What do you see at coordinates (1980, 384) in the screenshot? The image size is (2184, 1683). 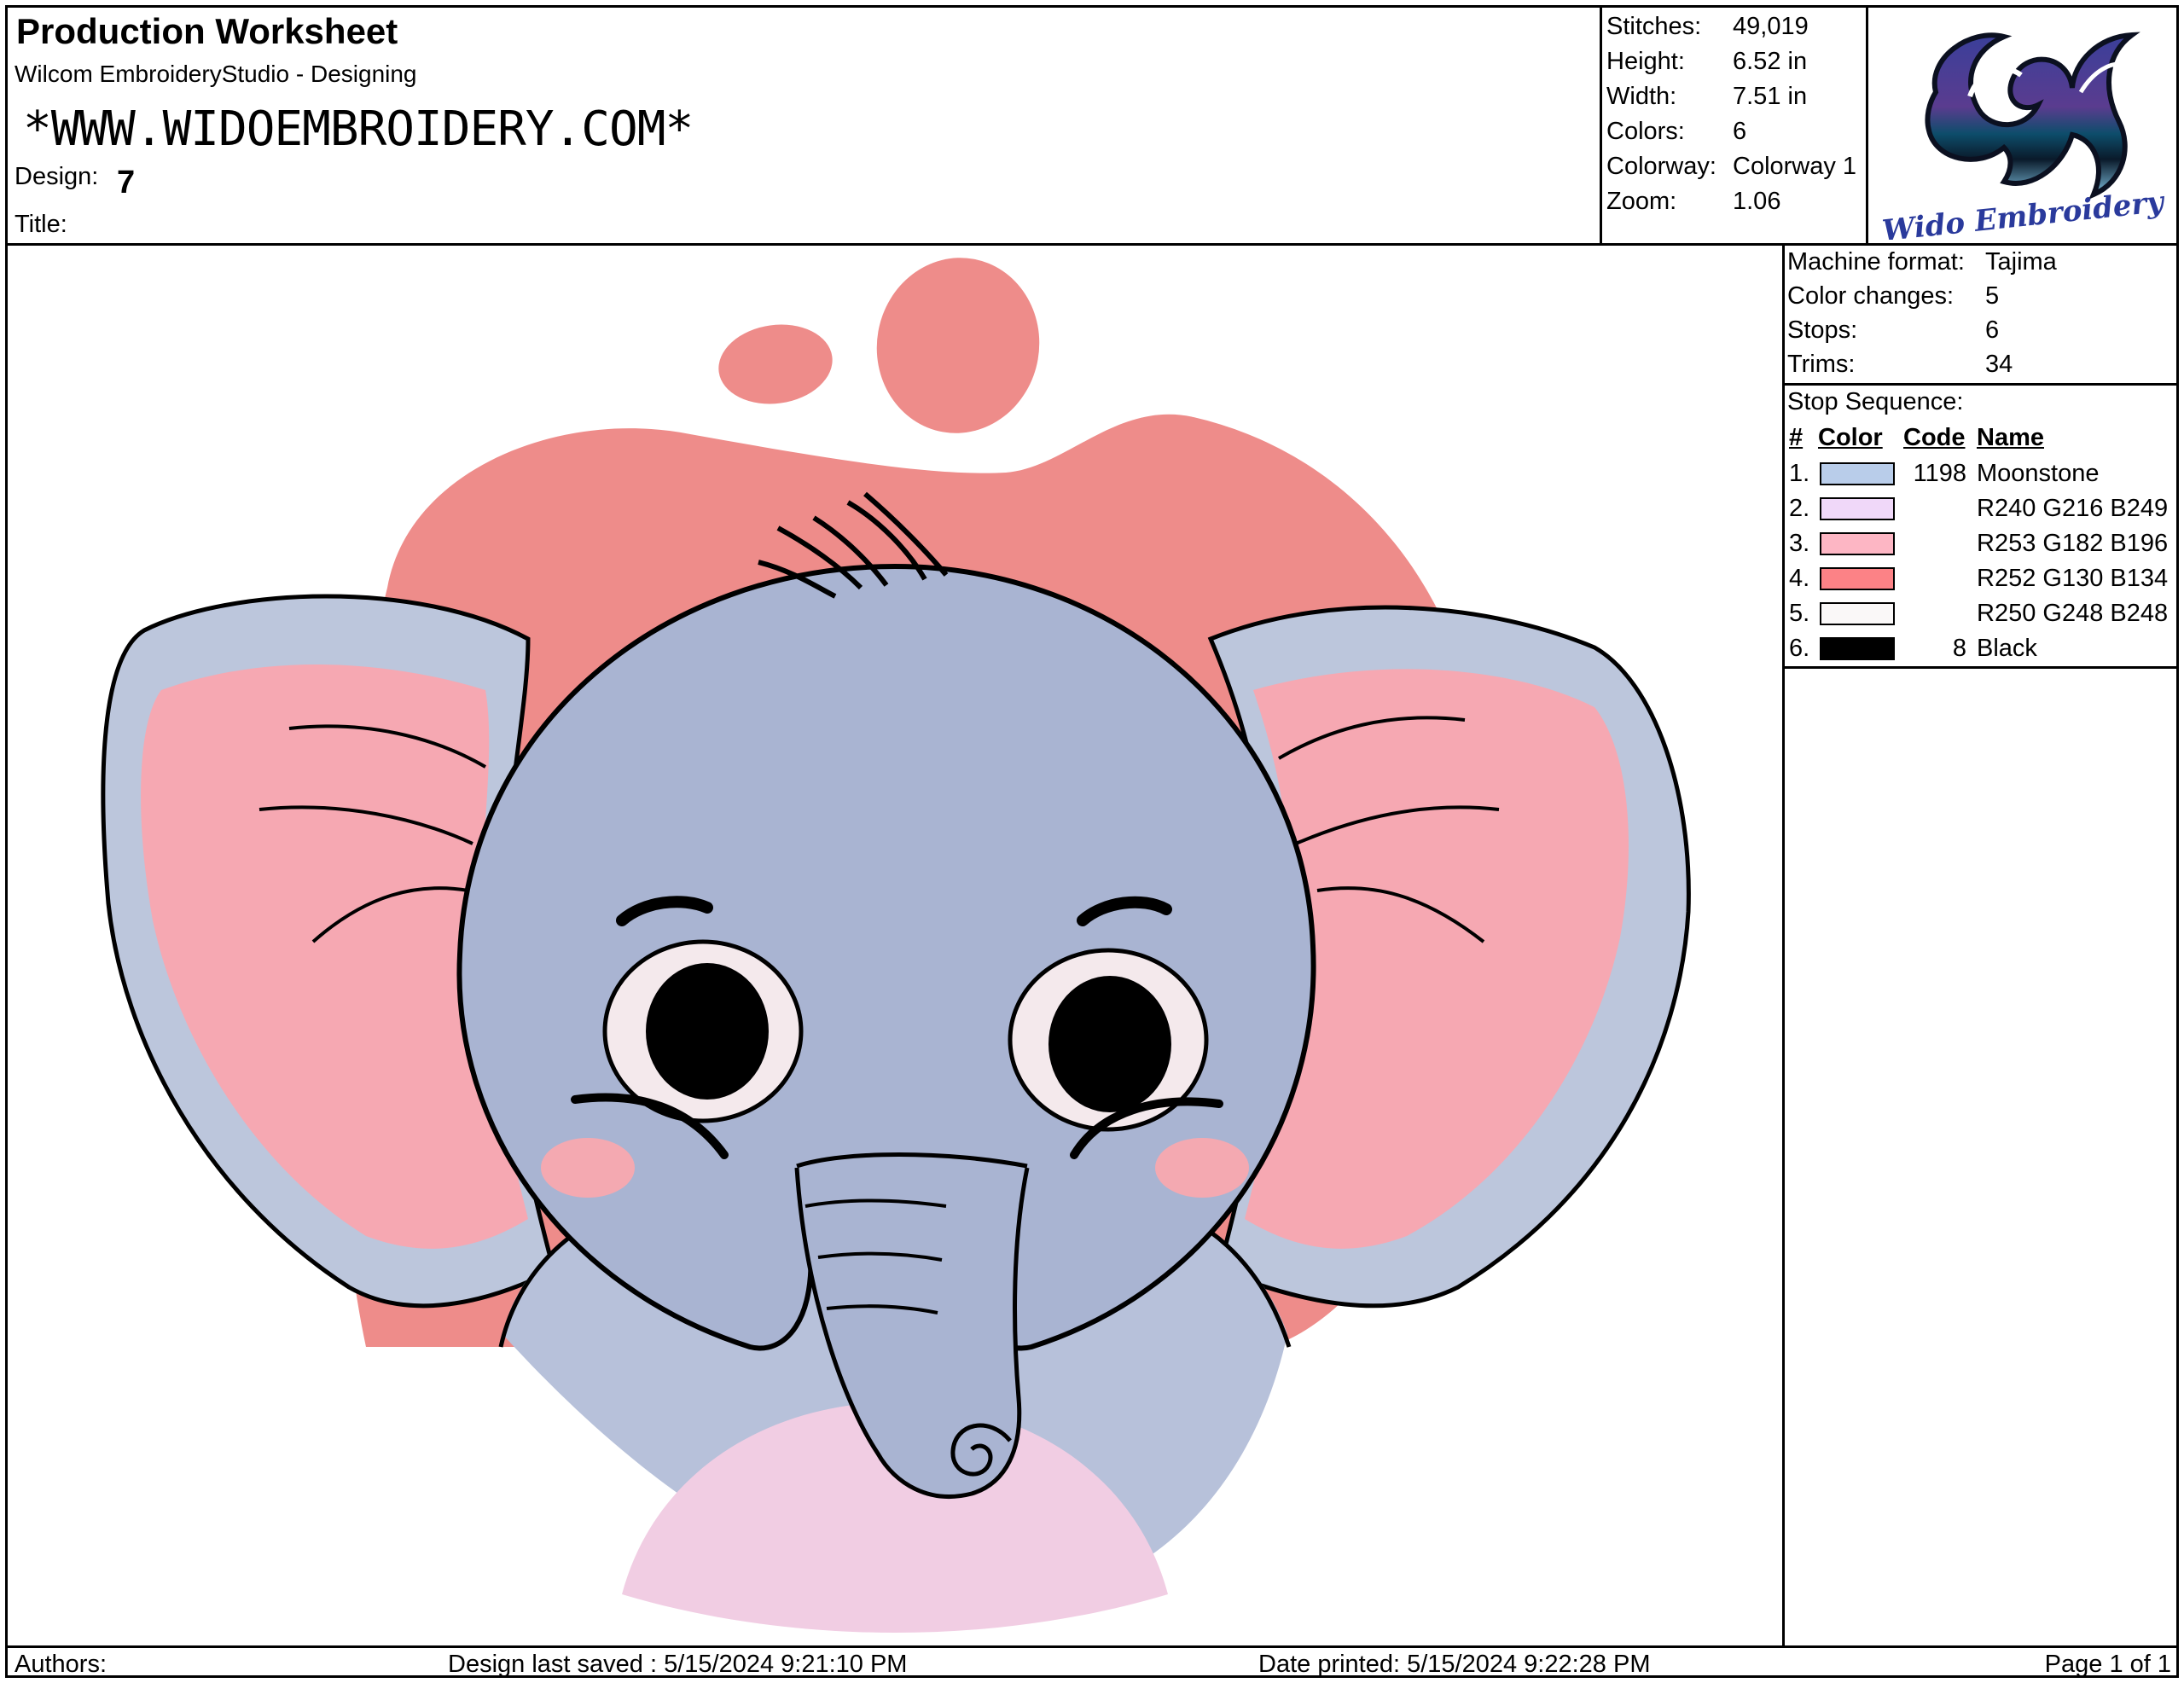 I see `machine-divider` at bounding box center [1980, 384].